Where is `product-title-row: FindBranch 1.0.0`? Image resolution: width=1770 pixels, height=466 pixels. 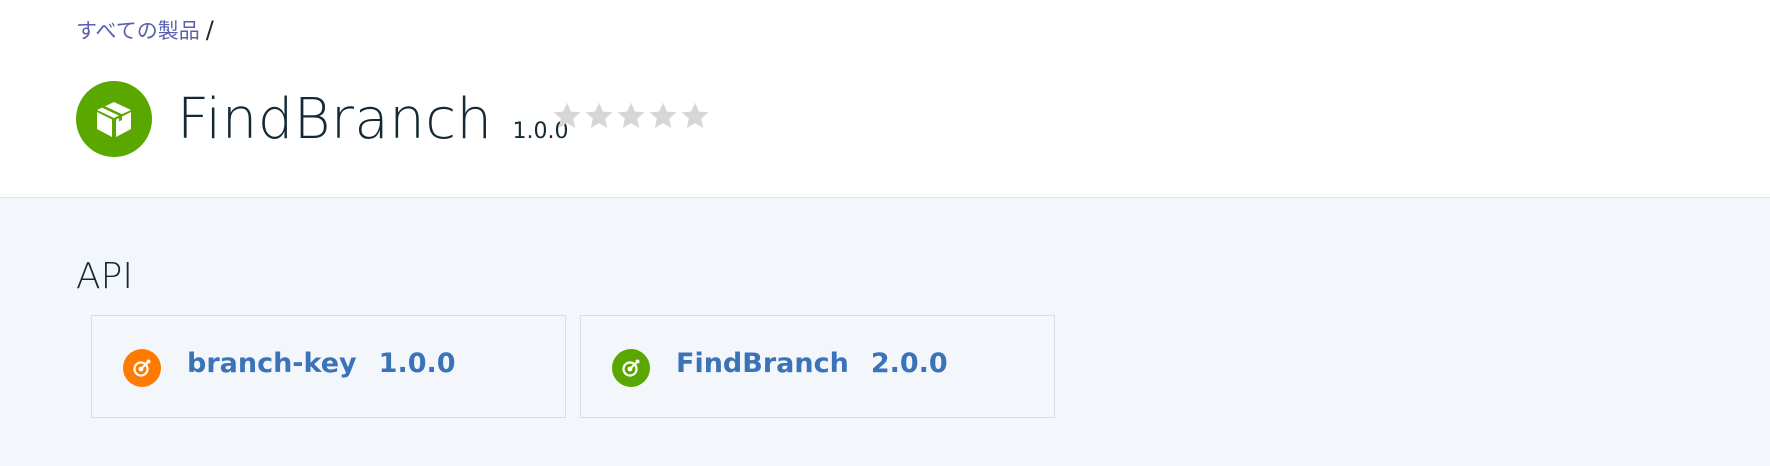 product-title-row: FindBranch 1.0.0 is located at coordinates (373, 120).